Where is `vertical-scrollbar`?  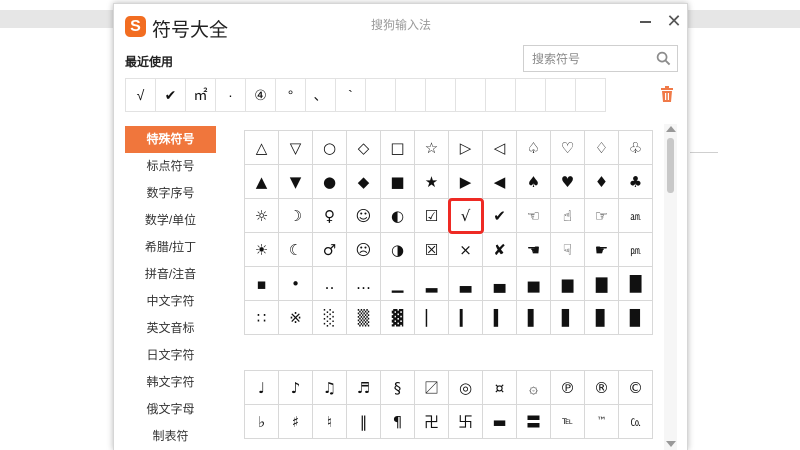
vertical-scrollbar is located at coordinates (670, 287).